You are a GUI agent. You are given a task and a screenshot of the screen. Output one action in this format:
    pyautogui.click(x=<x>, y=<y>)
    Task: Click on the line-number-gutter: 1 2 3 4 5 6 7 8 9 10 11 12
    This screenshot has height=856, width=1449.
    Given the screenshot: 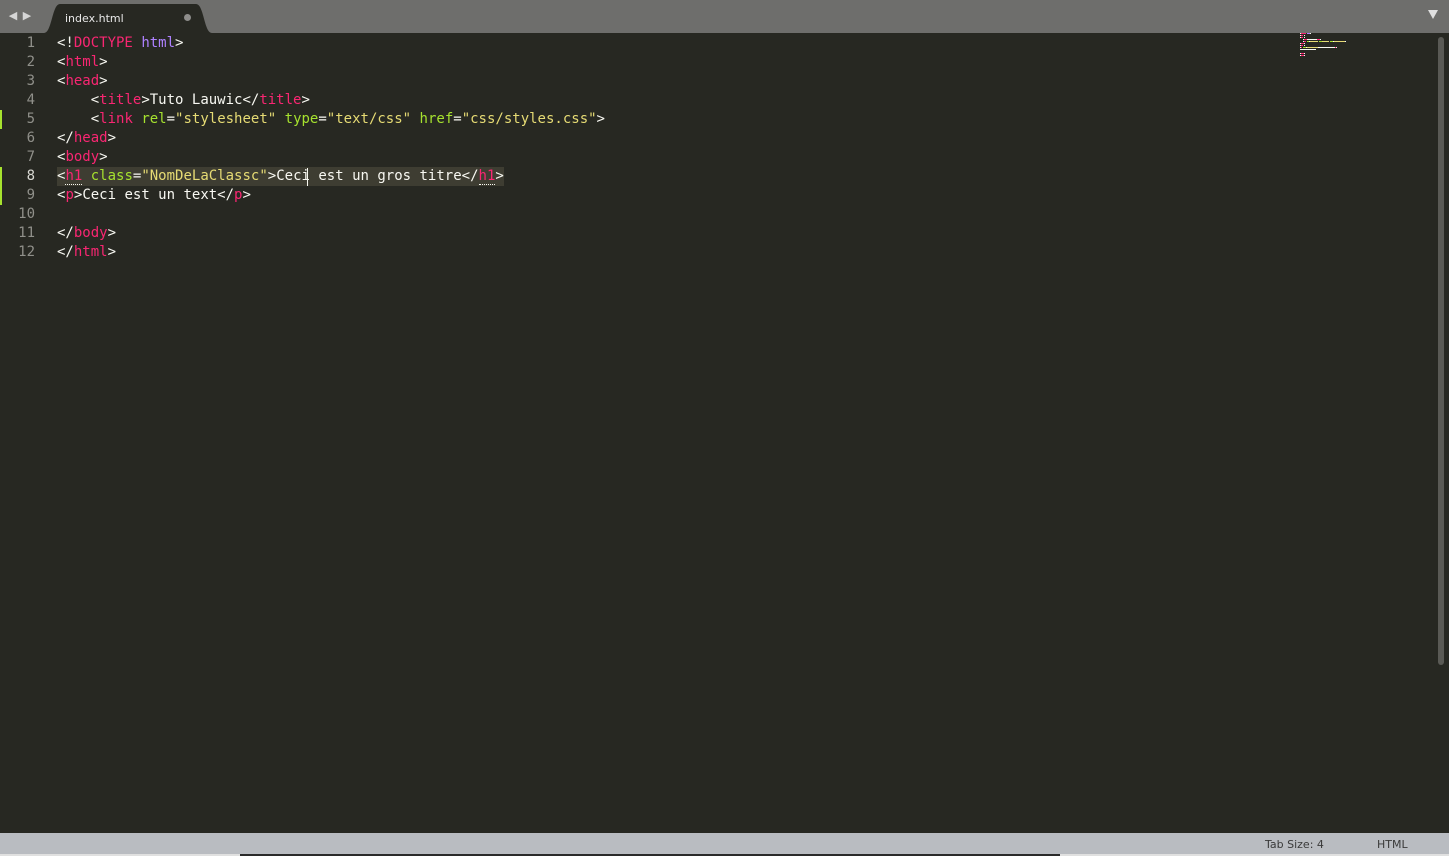 What is the action you would take?
    pyautogui.click(x=26, y=433)
    